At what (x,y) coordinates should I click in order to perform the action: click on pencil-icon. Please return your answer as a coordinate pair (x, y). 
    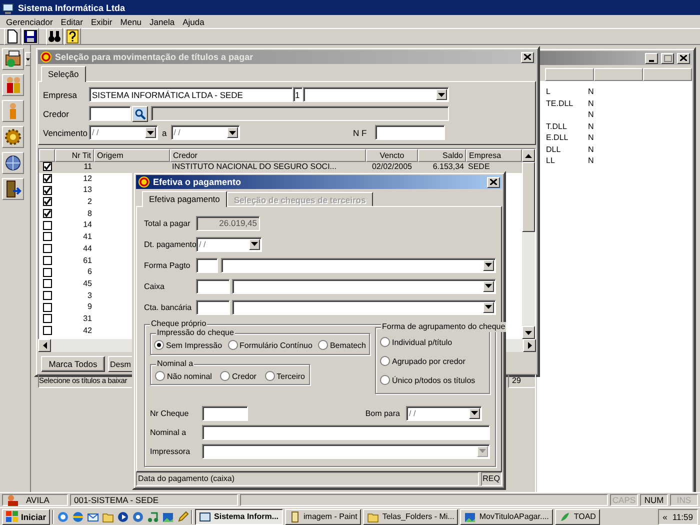
    Looking at the image, I should click on (182, 516).